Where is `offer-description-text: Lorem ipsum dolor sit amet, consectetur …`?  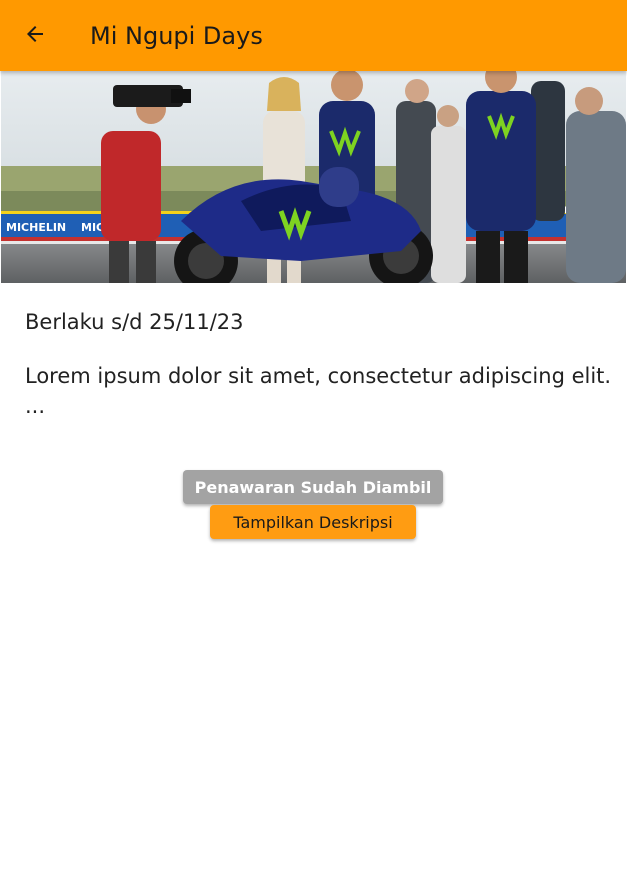
offer-description-text: Lorem ipsum dolor sit amet, consectetur … is located at coordinates (318, 376).